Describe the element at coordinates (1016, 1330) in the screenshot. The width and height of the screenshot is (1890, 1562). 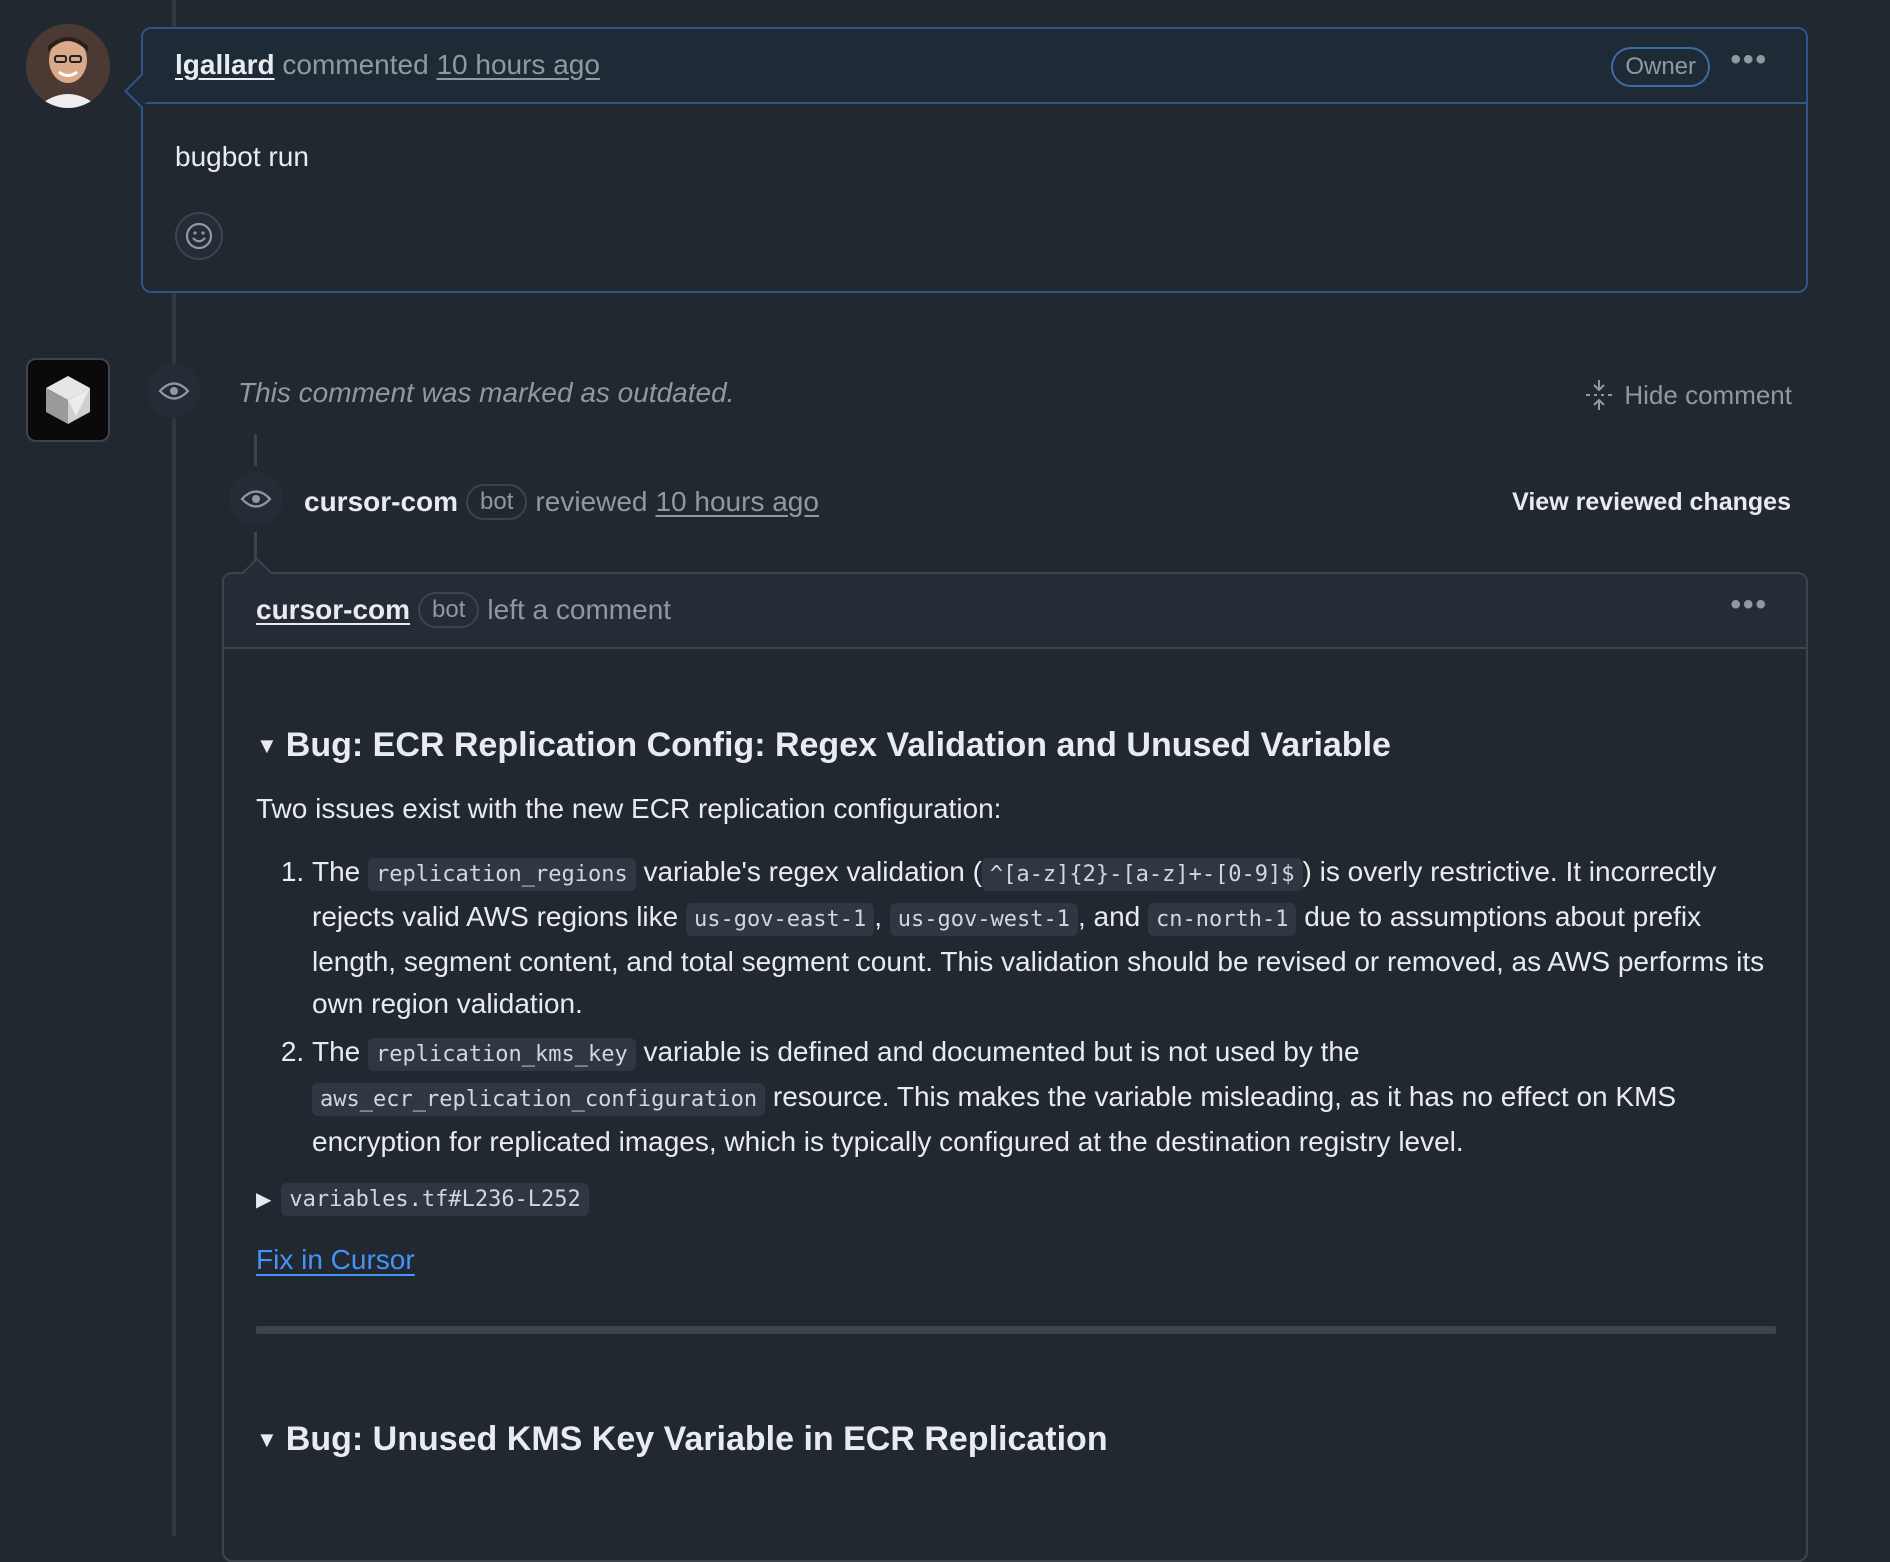
I see `divider` at that location.